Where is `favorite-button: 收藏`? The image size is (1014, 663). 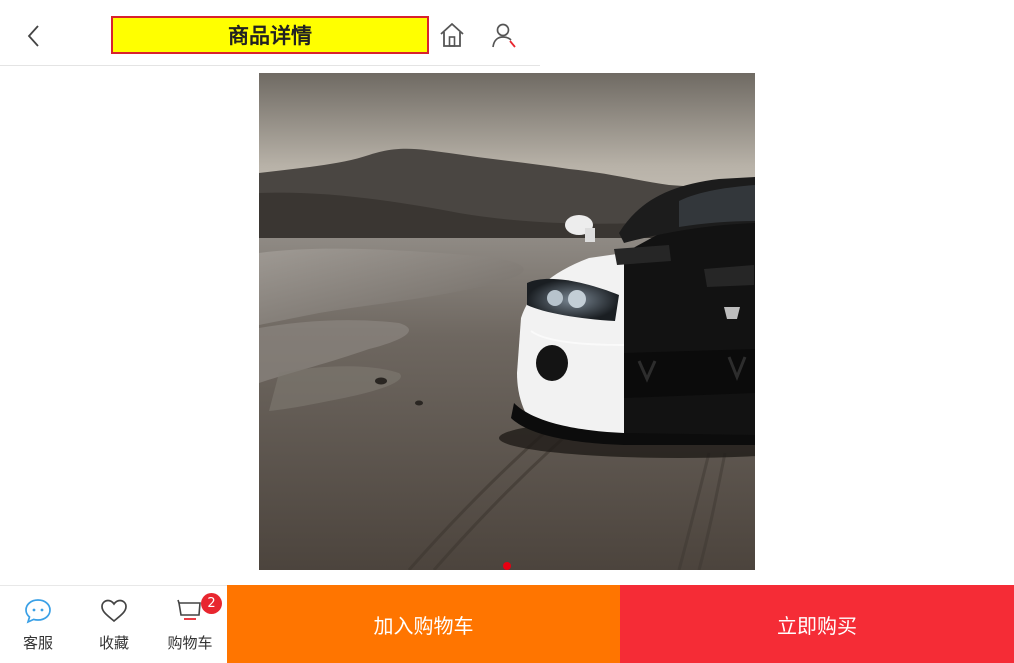
favorite-button: 收藏 is located at coordinates (114, 624).